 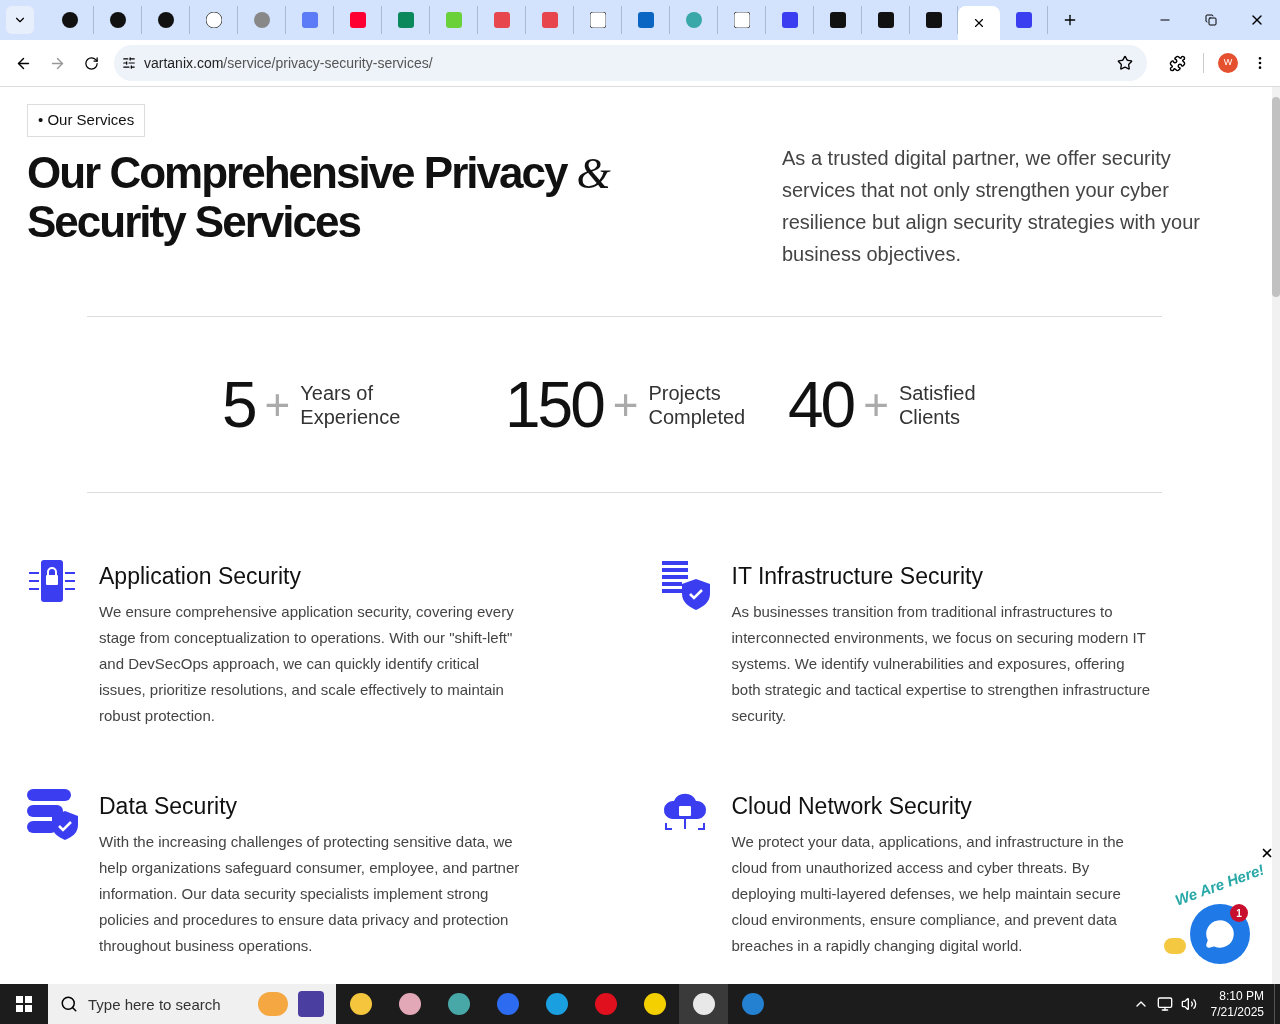 What do you see at coordinates (941, 664) in the screenshot?
I see `service-description: As businesses transition from traditional infrastructures to interconnected environments, we focus on securing modern IT systems. We identify vulnerabilities and exposures, offering both strategic and tactical expertise to strengthen infrastructure security.` at bounding box center [941, 664].